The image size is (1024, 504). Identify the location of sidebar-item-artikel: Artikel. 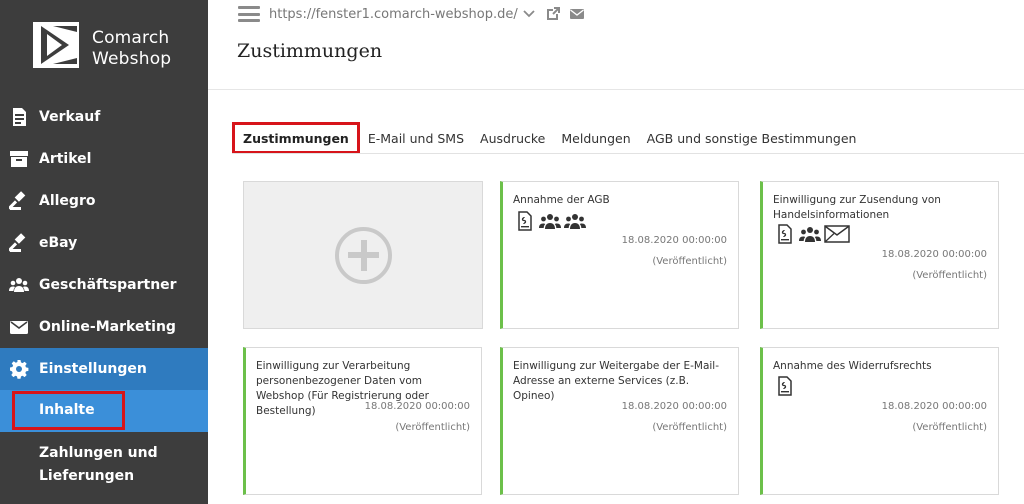
(104, 159).